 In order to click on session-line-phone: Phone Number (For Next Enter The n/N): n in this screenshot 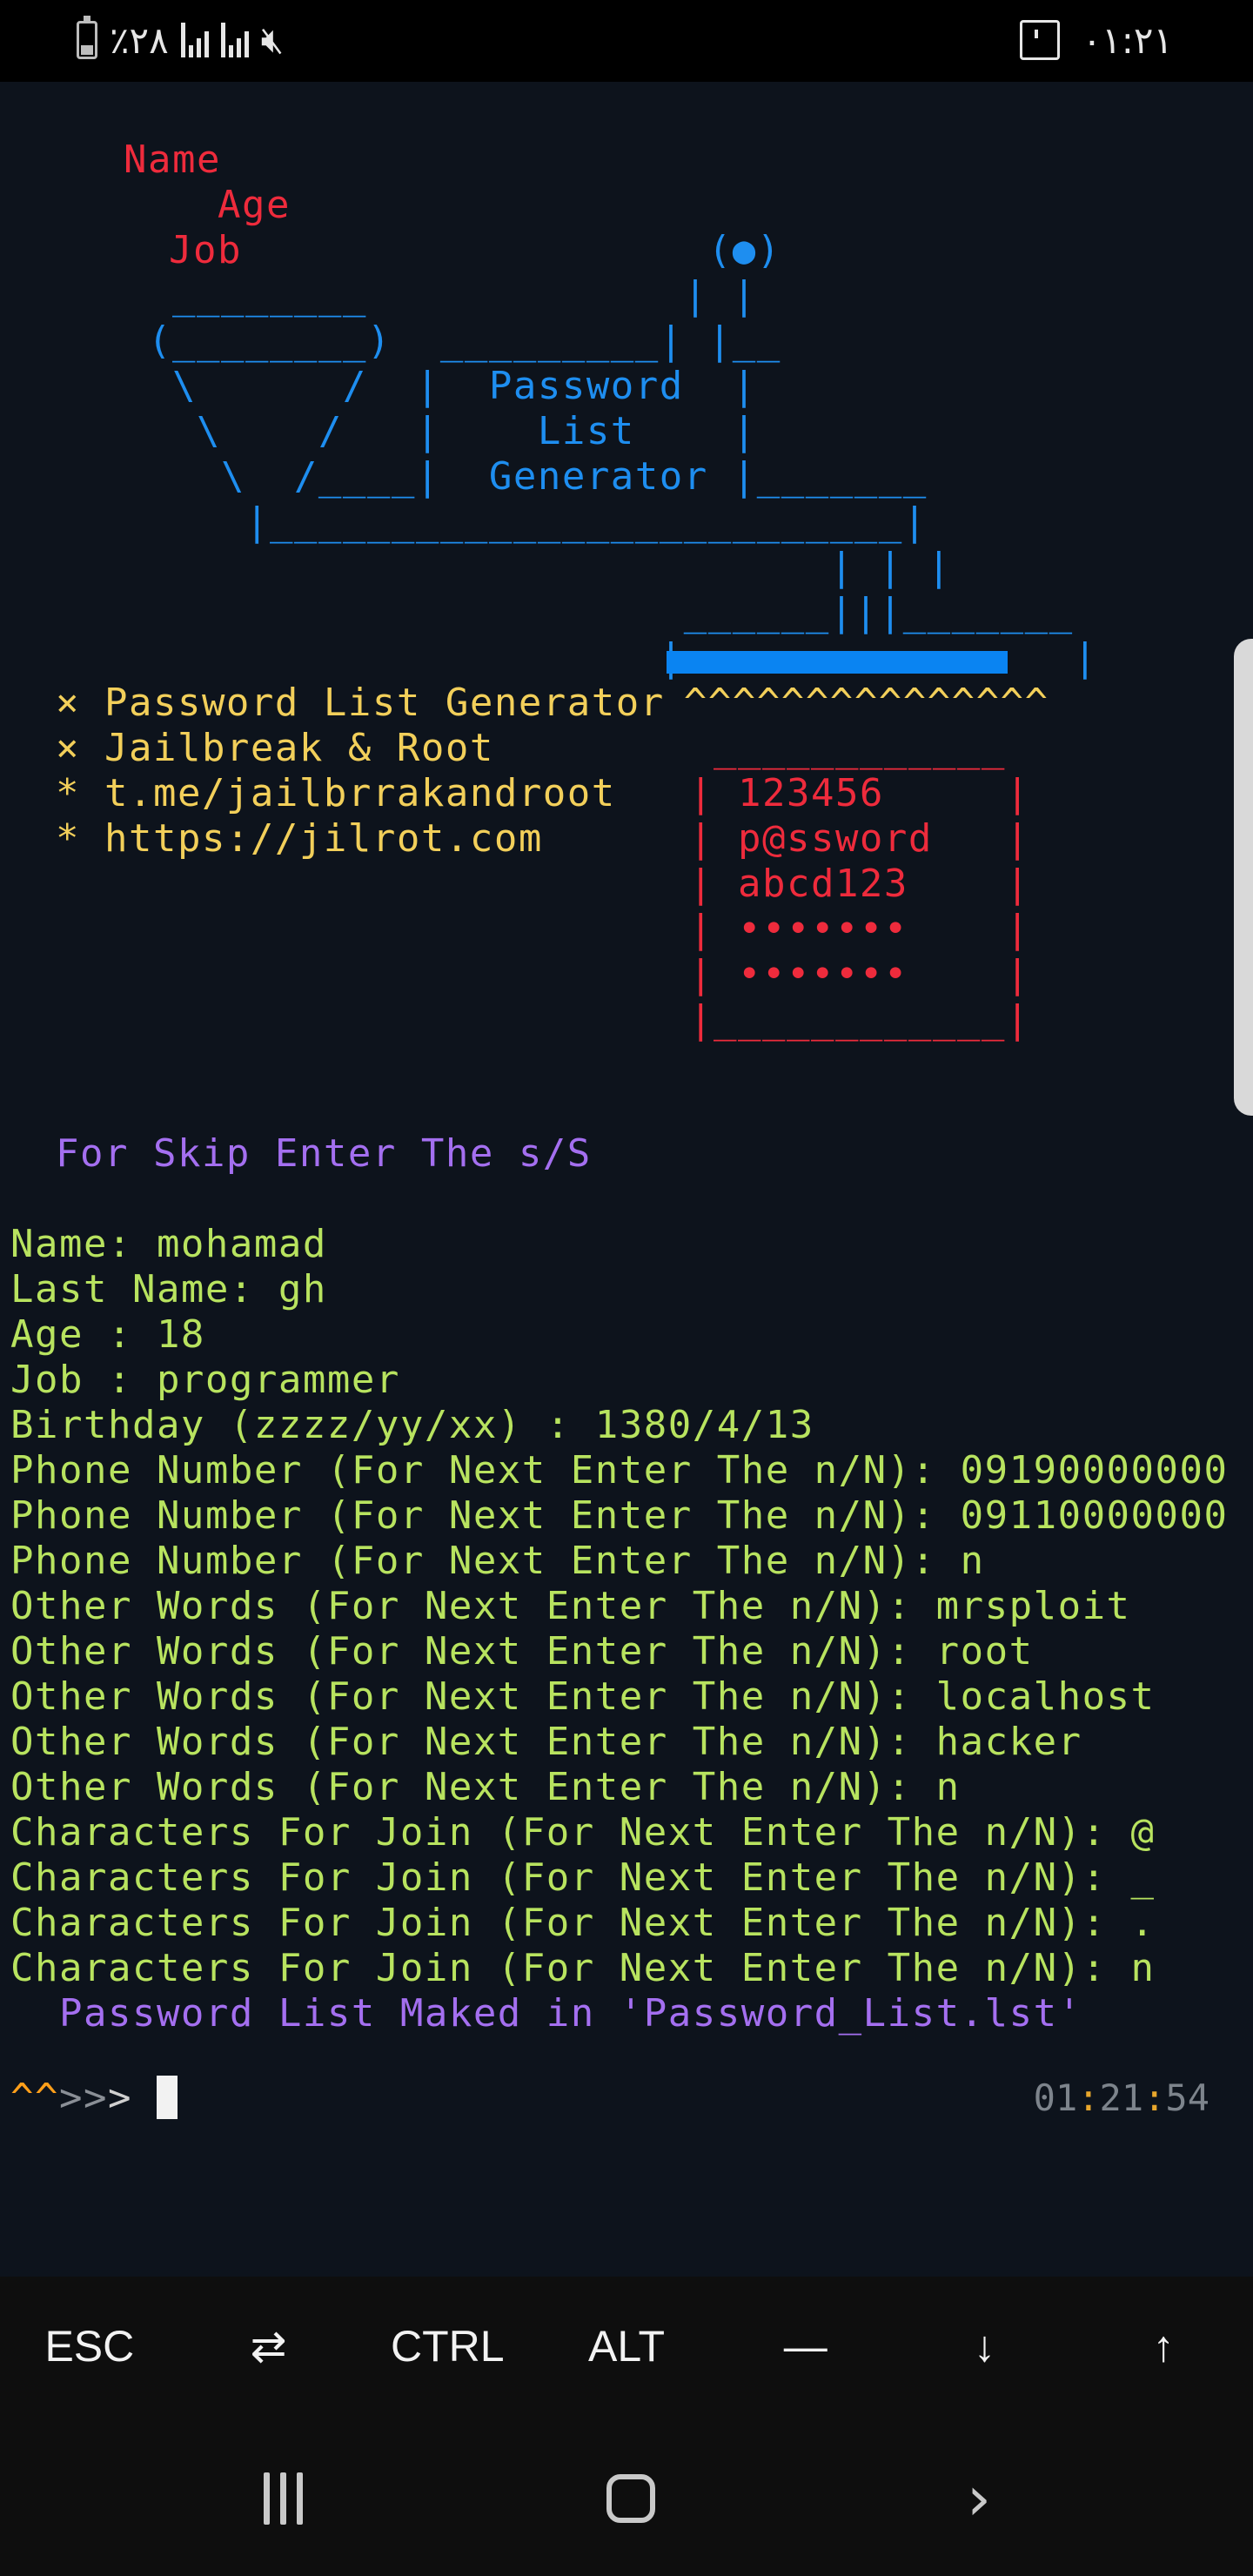, I will do `click(497, 1561)`.